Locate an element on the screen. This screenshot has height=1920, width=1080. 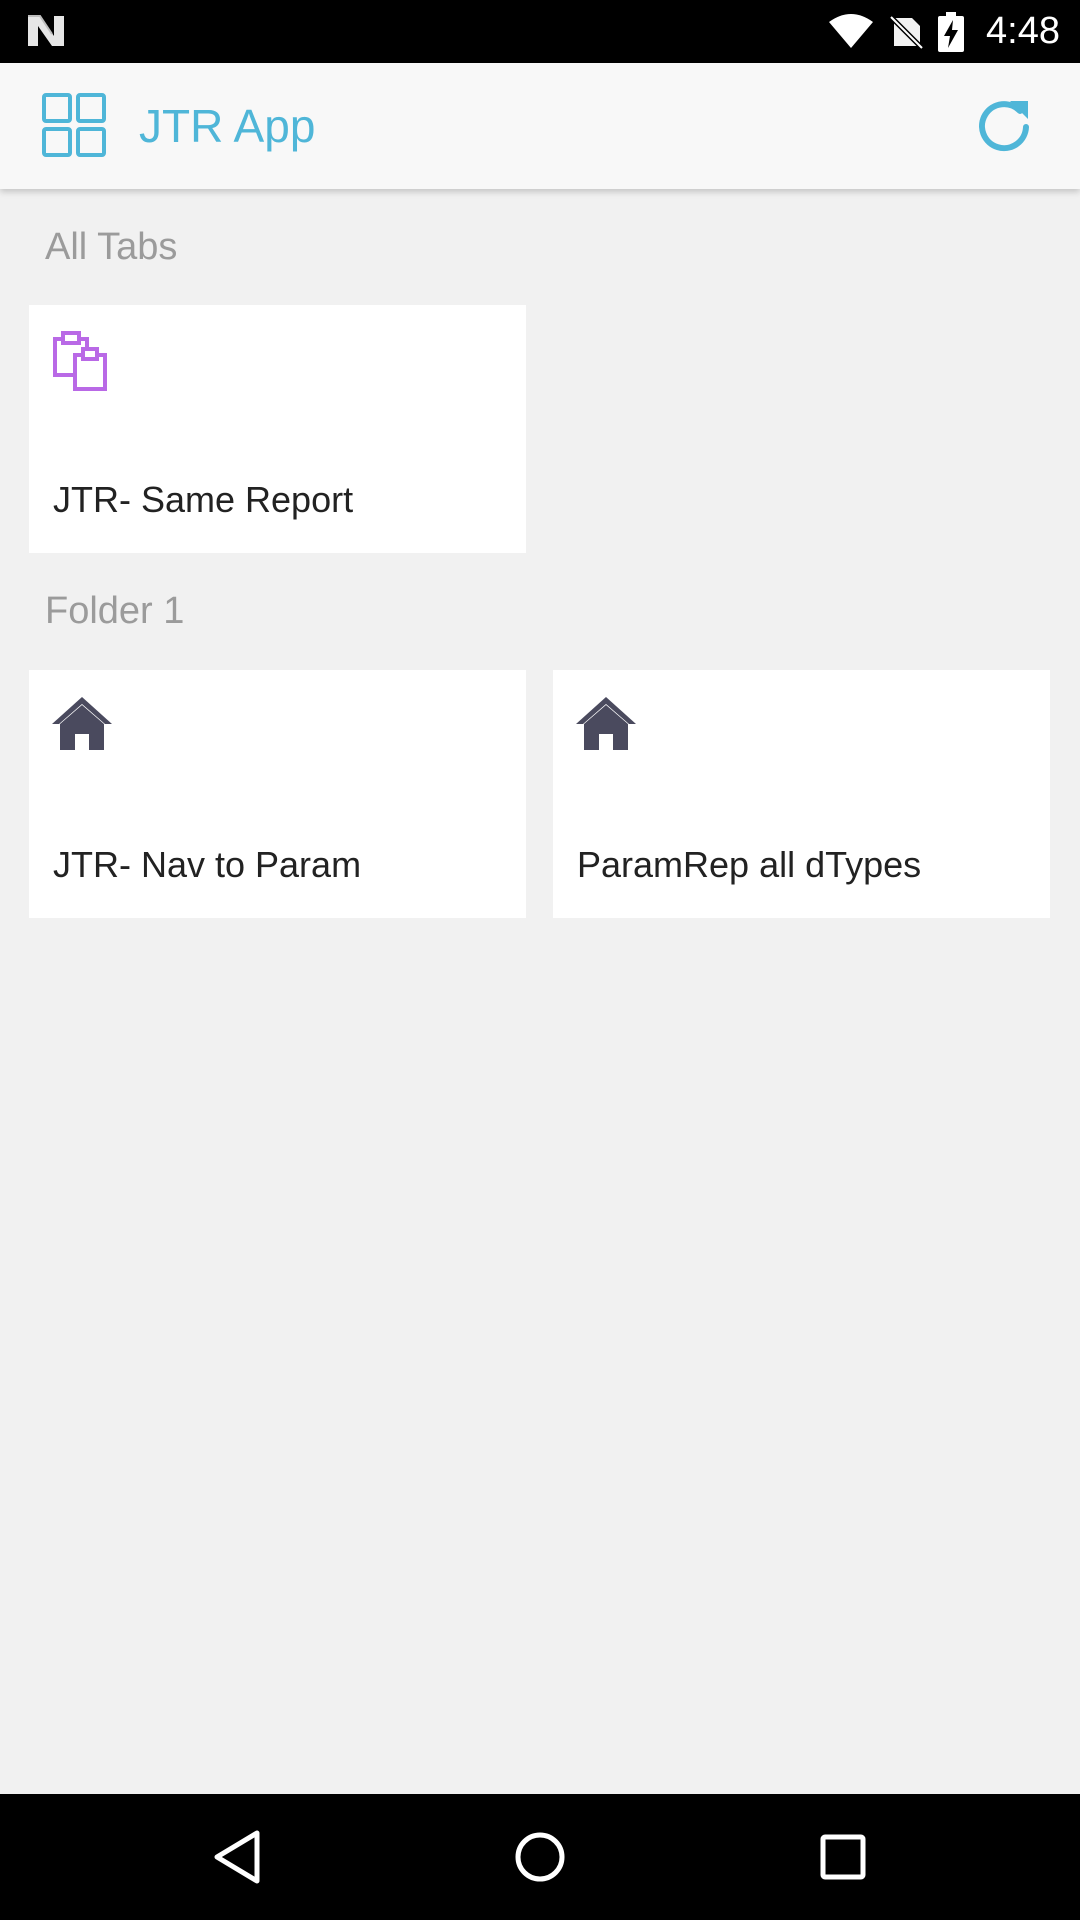
tile-label: JTR- Same Report is located at coordinates (203, 499).